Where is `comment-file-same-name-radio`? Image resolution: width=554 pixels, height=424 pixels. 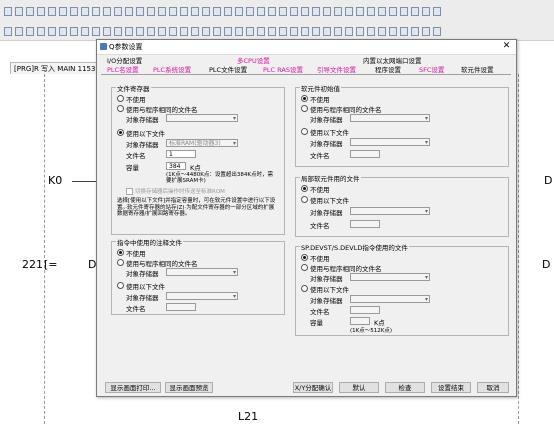 comment-file-same-name-radio is located at coordinates (120, 262).